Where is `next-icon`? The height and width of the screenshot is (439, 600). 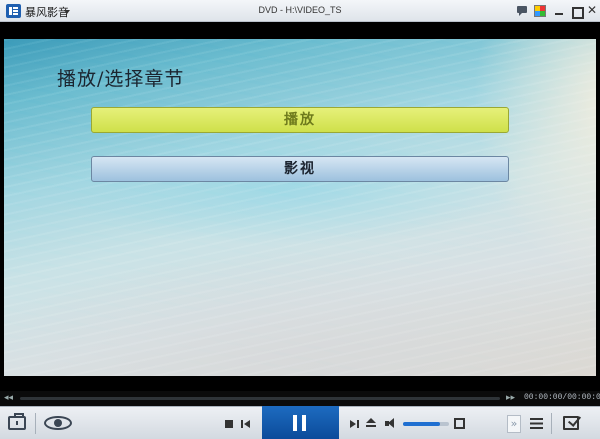 next-icon is located at coordinates (355, 424).